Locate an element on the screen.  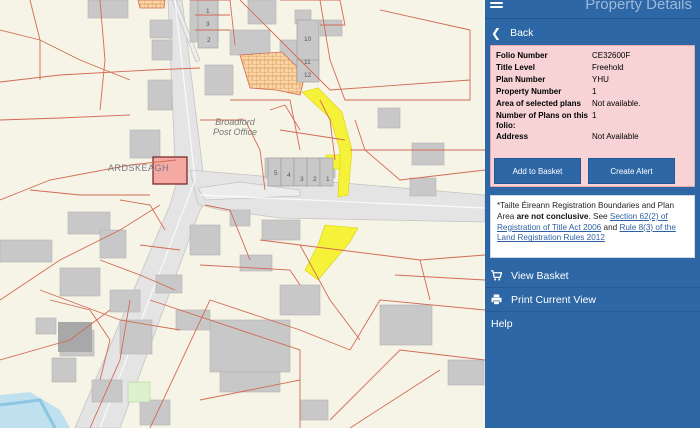
house-number: 4 is located at coordinates (289, 175).